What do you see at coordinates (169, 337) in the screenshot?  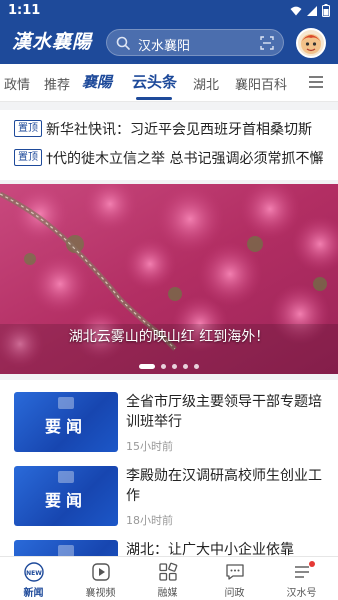 I see `banner-caption: 湖北云雾山的映山红 红到海外！` at bounding box center [169, 337].